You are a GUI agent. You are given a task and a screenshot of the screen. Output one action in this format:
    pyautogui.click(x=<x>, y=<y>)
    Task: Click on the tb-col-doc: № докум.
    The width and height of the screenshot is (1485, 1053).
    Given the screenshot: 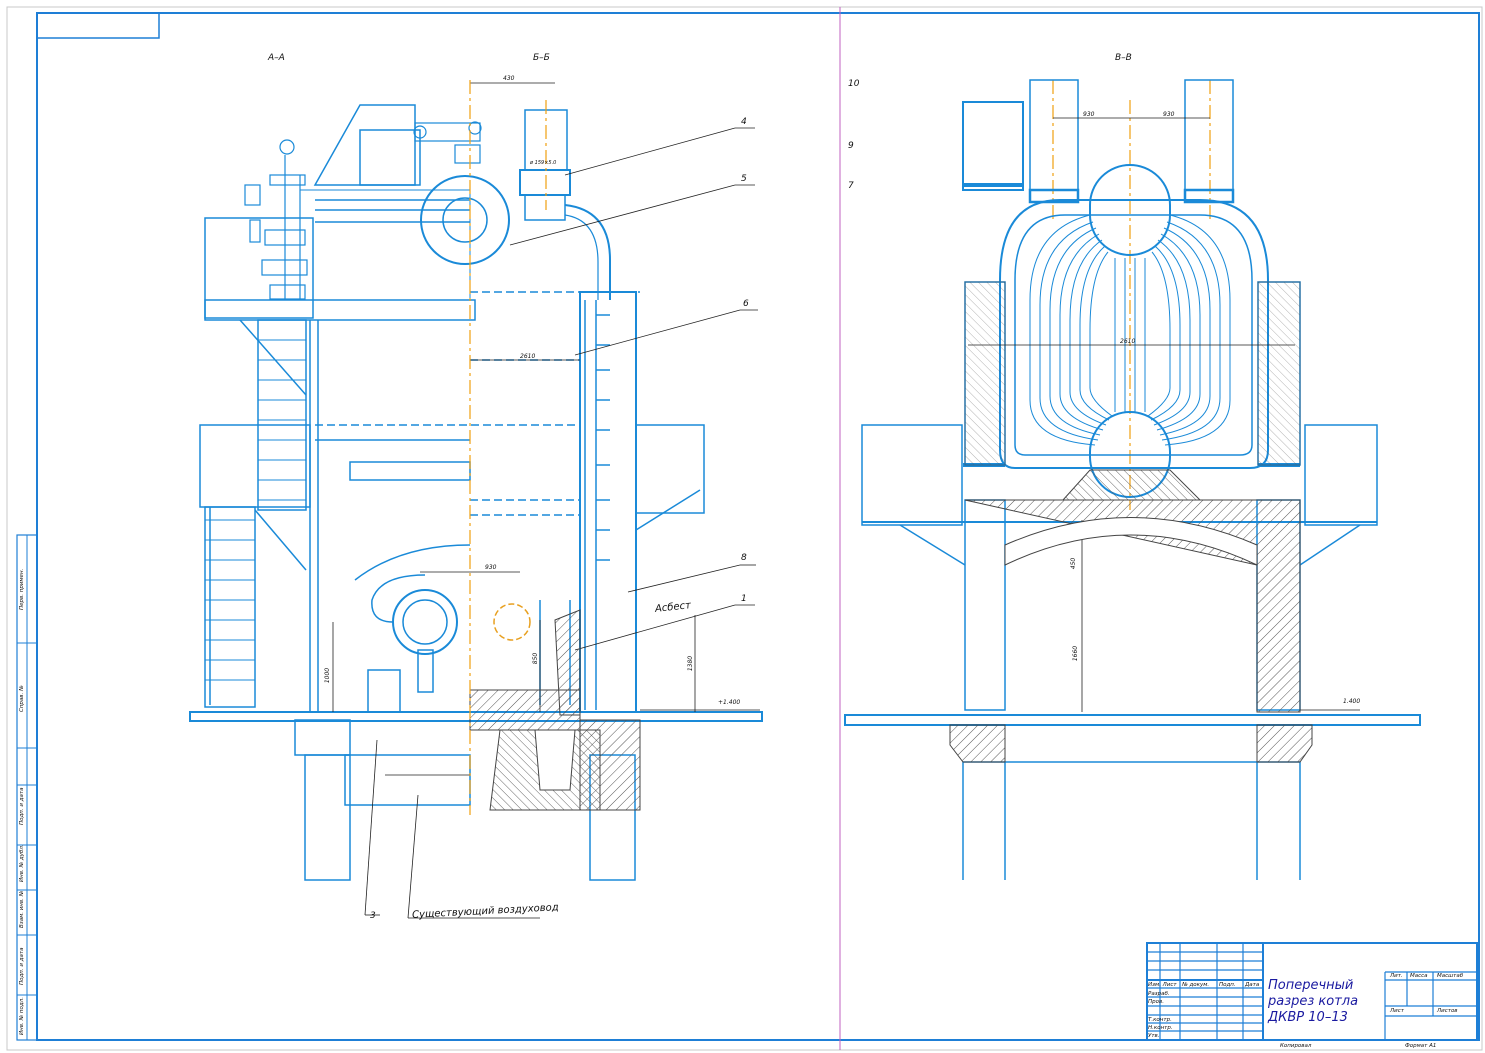 What is the action you would take?
    pyautogui.click(x=1196, y=985)
    